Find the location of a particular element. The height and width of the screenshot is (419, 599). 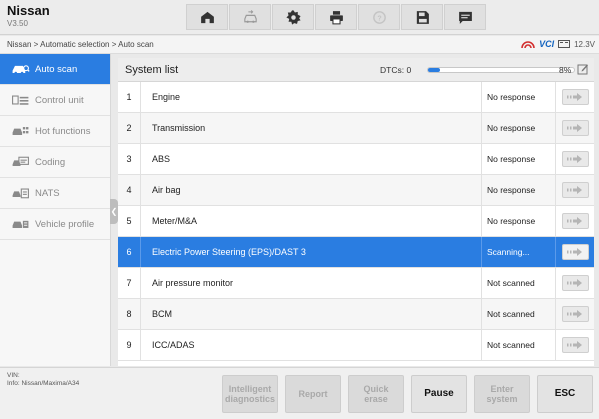

table-row: 9 ICC/ADAS Not scanned is located at coordinates (356, 345).